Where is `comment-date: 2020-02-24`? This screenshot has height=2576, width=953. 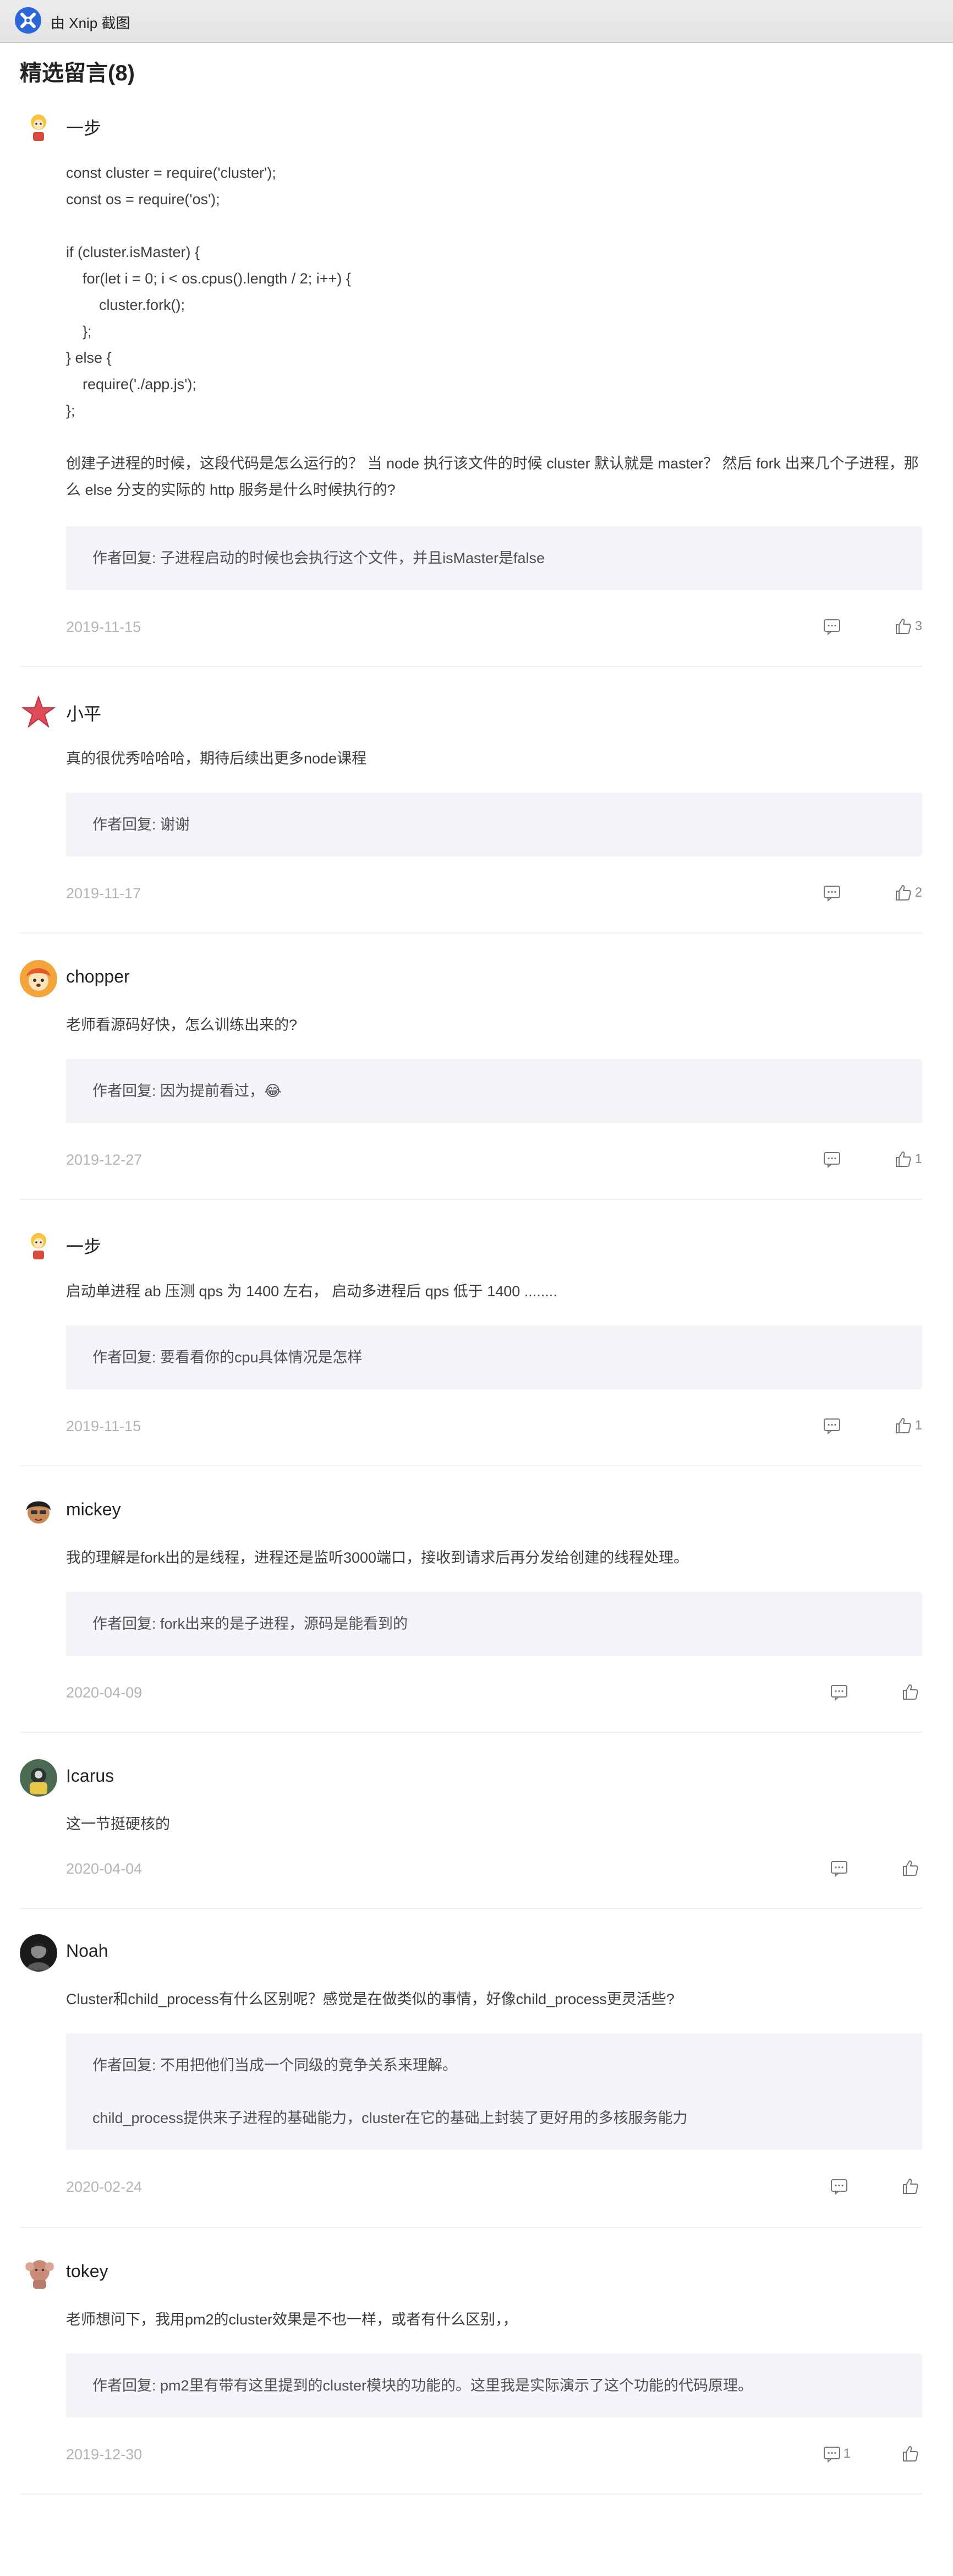
comment-date: 2020-02-24 is located at coordinates (105, 2187).